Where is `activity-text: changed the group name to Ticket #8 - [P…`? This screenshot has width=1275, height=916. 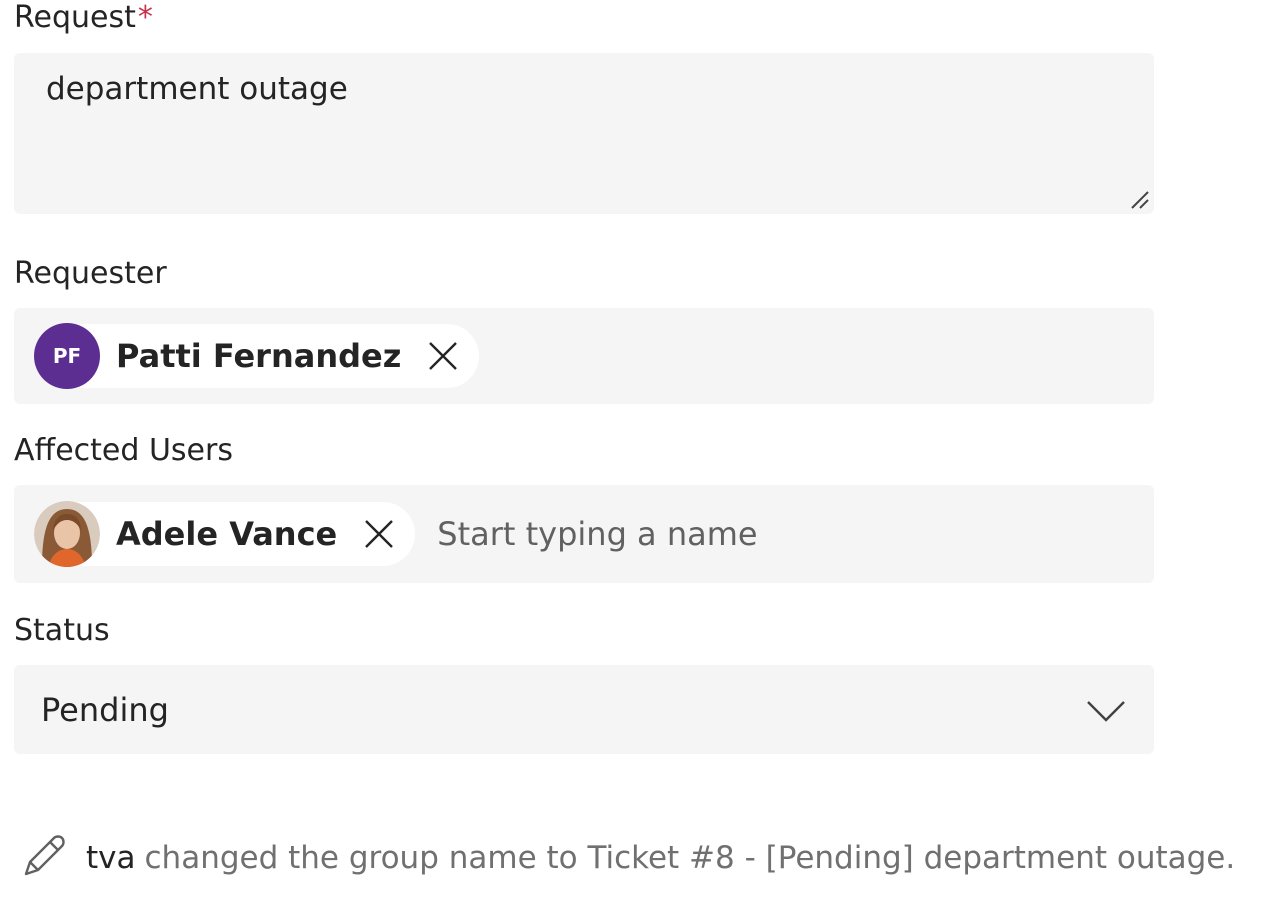 activity-text: changed the group name to Ticket #8 - [P… is located at coordinates (690, 858).